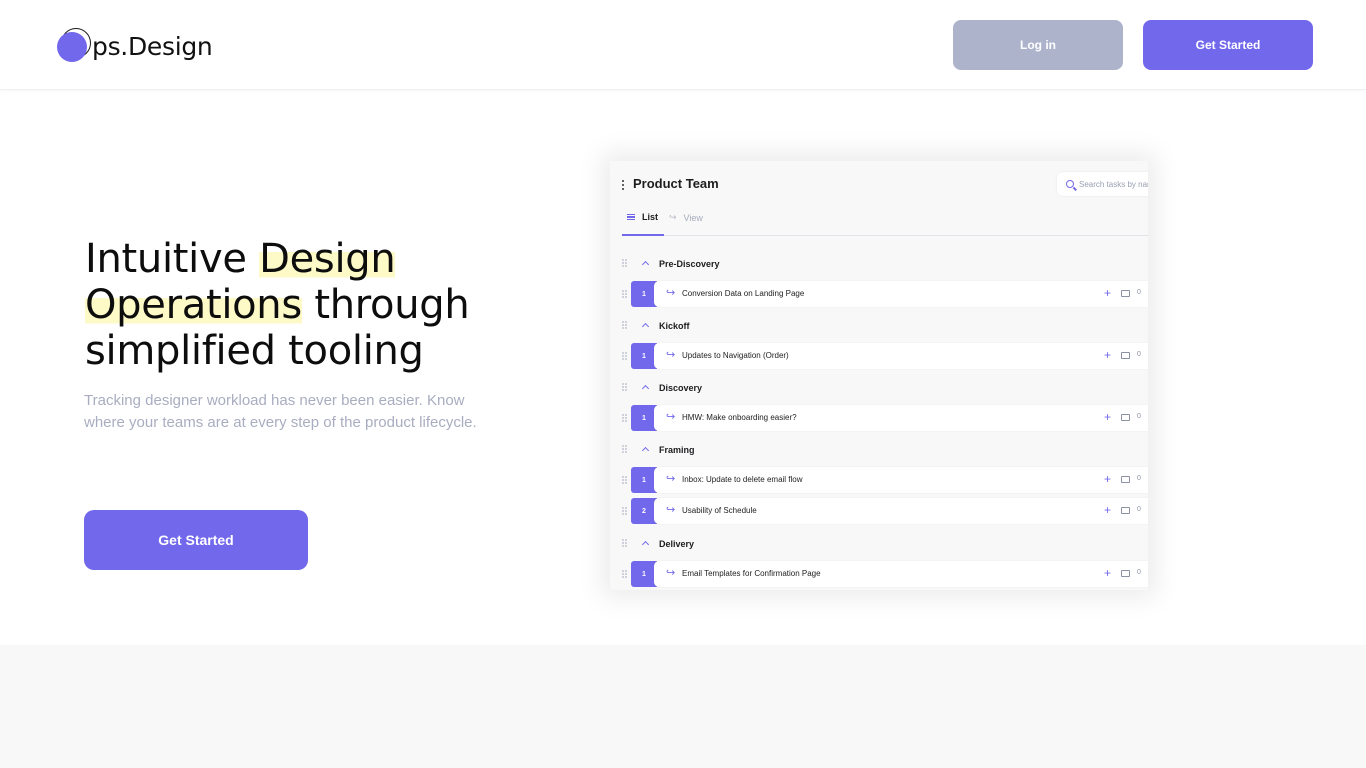  I want to click on preview-search-input: Search tasks by name, so click(1102, 184).